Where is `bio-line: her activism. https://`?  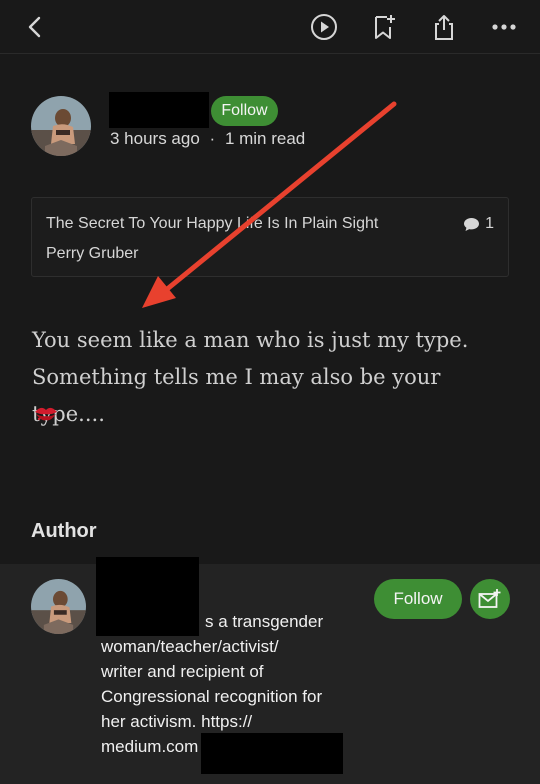 bio-line: her activism. https:// is located at coordinates (177, 721).